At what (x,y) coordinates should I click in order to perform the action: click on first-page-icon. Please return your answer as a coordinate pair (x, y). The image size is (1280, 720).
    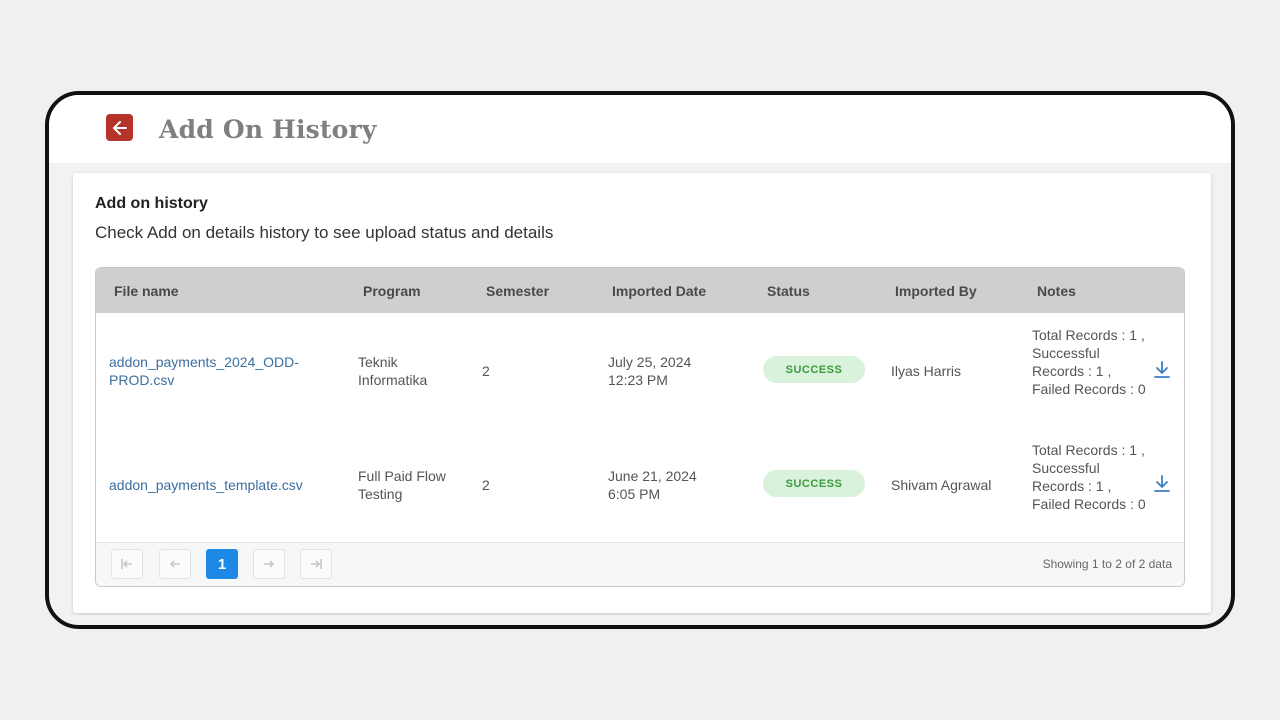
    Looking at the image, I should click on (126, 564).